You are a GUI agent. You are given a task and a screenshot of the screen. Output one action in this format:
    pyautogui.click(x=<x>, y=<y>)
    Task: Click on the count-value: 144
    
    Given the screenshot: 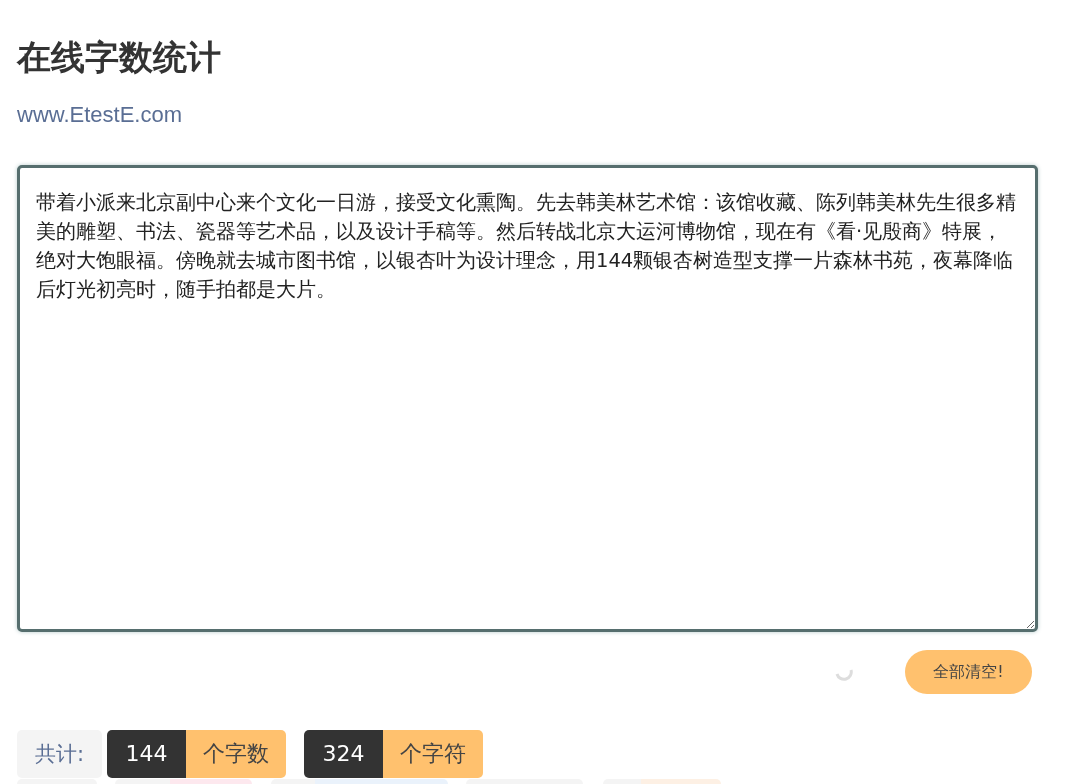 What is the action you would take?
    pyautogui.click(x=147, y=754)
    